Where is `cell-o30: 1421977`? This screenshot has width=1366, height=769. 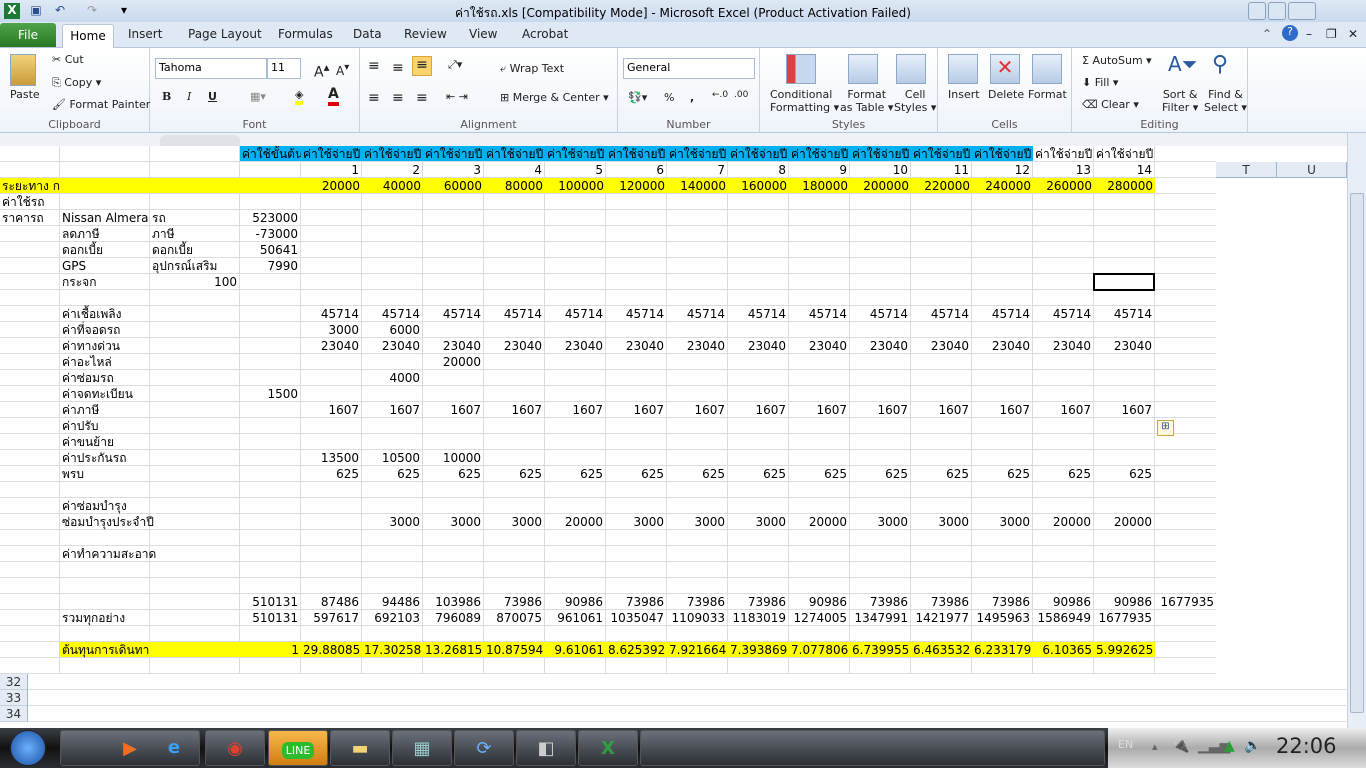
cell-o30: 1421977 is located at coordinates (941, 618).